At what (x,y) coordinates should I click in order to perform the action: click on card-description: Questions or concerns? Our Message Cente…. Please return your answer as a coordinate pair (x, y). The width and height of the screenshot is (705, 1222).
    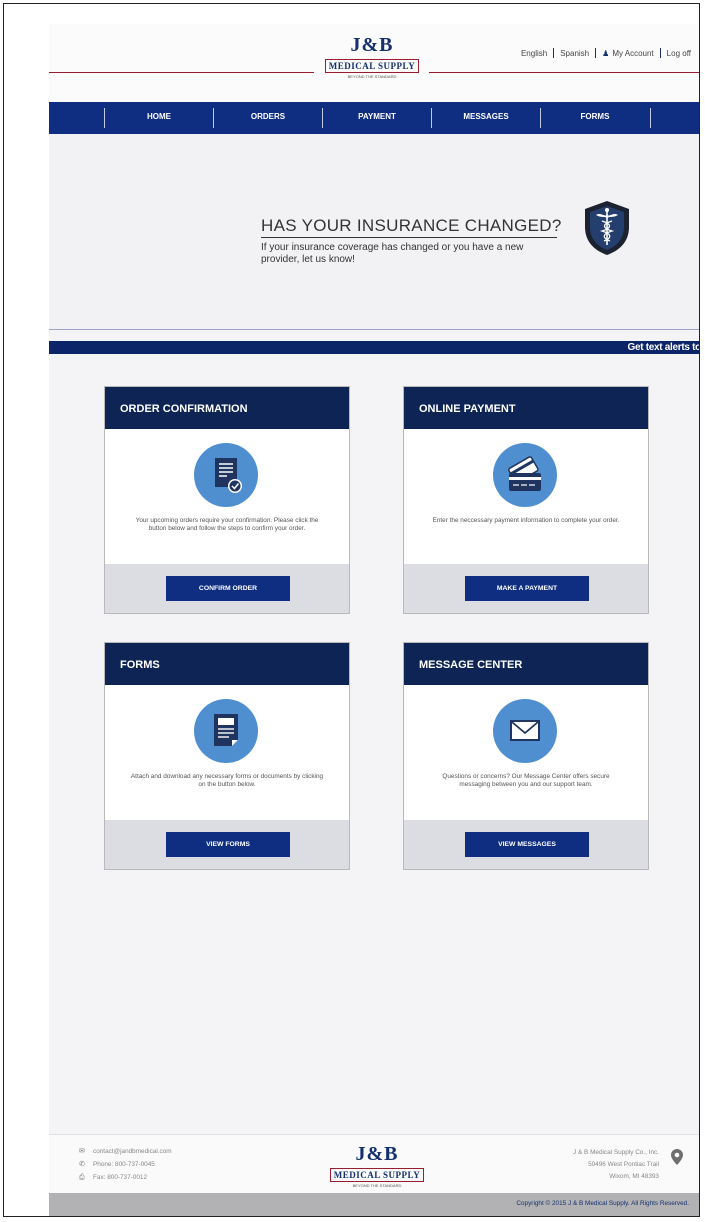
    Looking at the image, I should click on (526, 780).